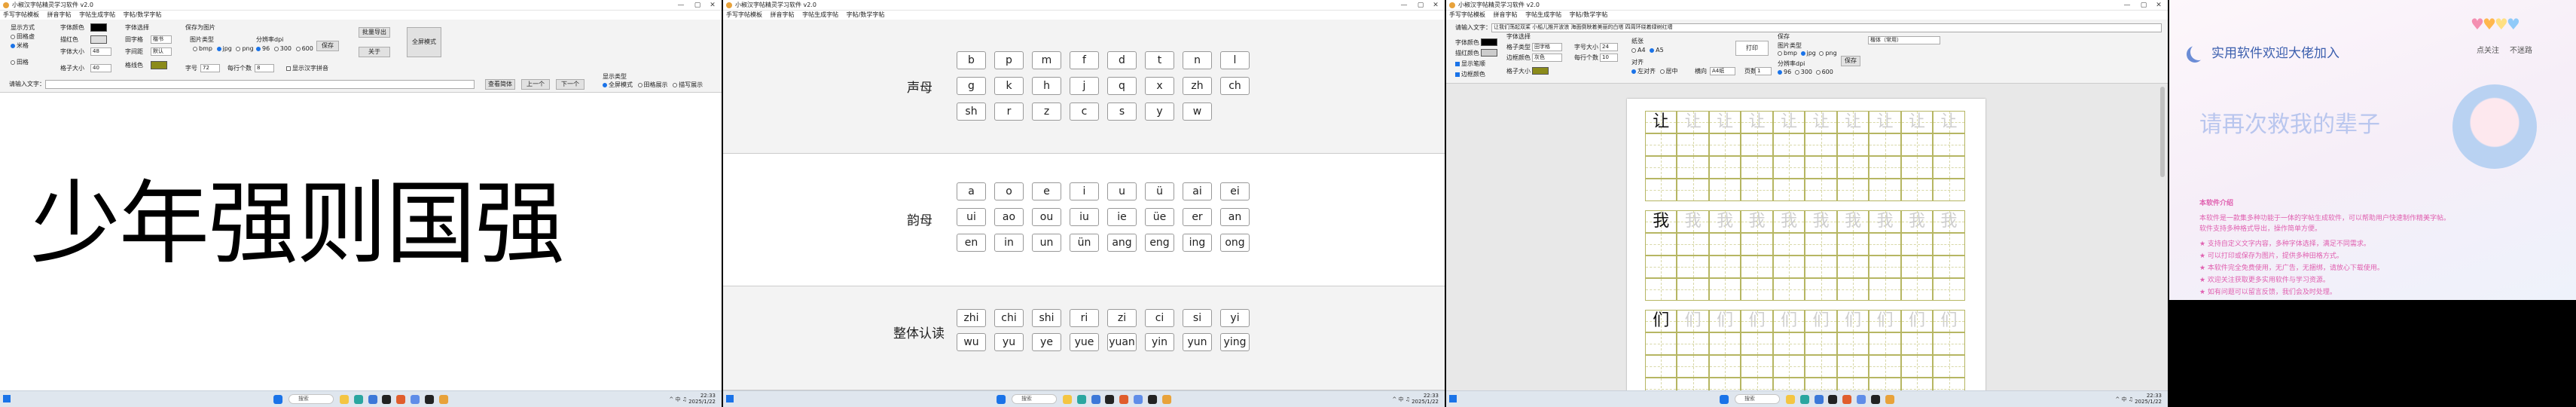  What do you see at coordinates (1547, 58) in the screenshot?
I see `trace-value-select: 灰色` at bounding box center [1547, 58].